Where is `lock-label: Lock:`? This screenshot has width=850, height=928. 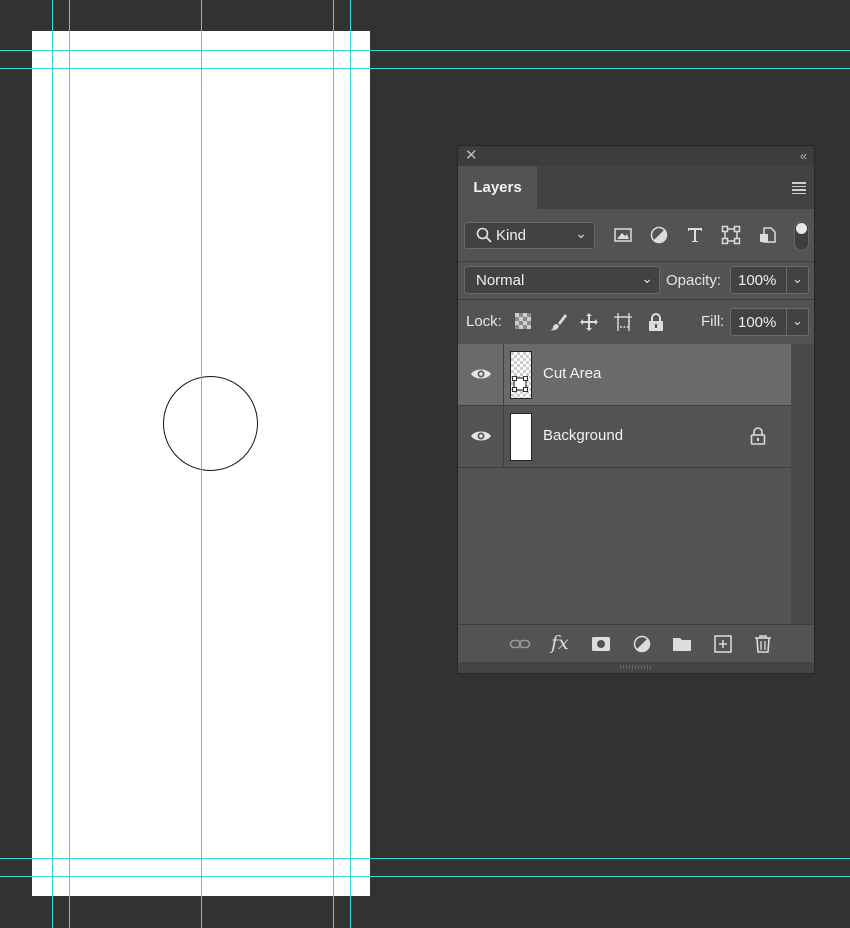
lock-label: Lock: is located at coordinates (484, 321).